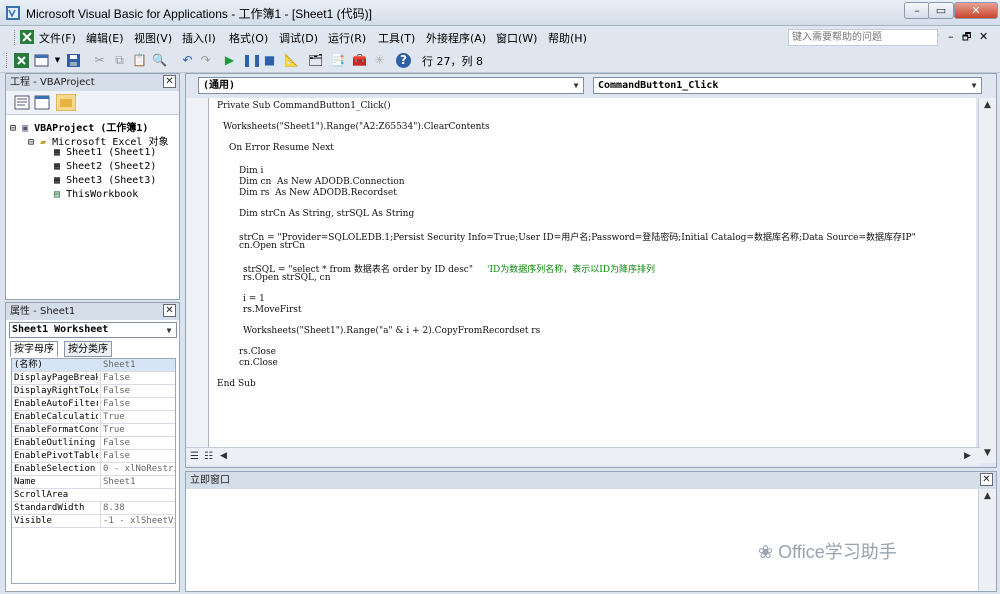  I want to click on property-value: -1 - xlSheetVisible, so click(137, 521).